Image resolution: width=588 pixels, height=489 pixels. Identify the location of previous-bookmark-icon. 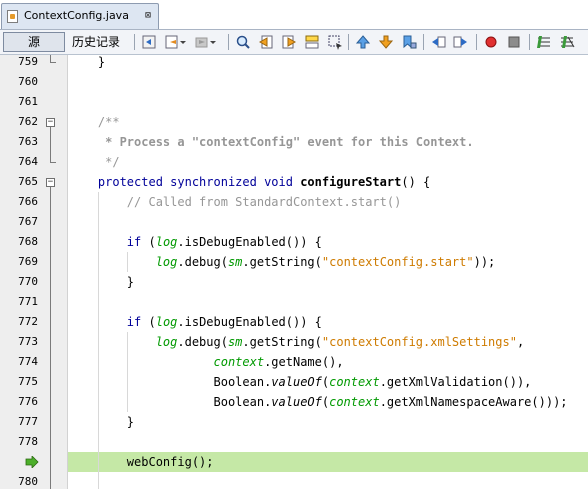
(363, 42).